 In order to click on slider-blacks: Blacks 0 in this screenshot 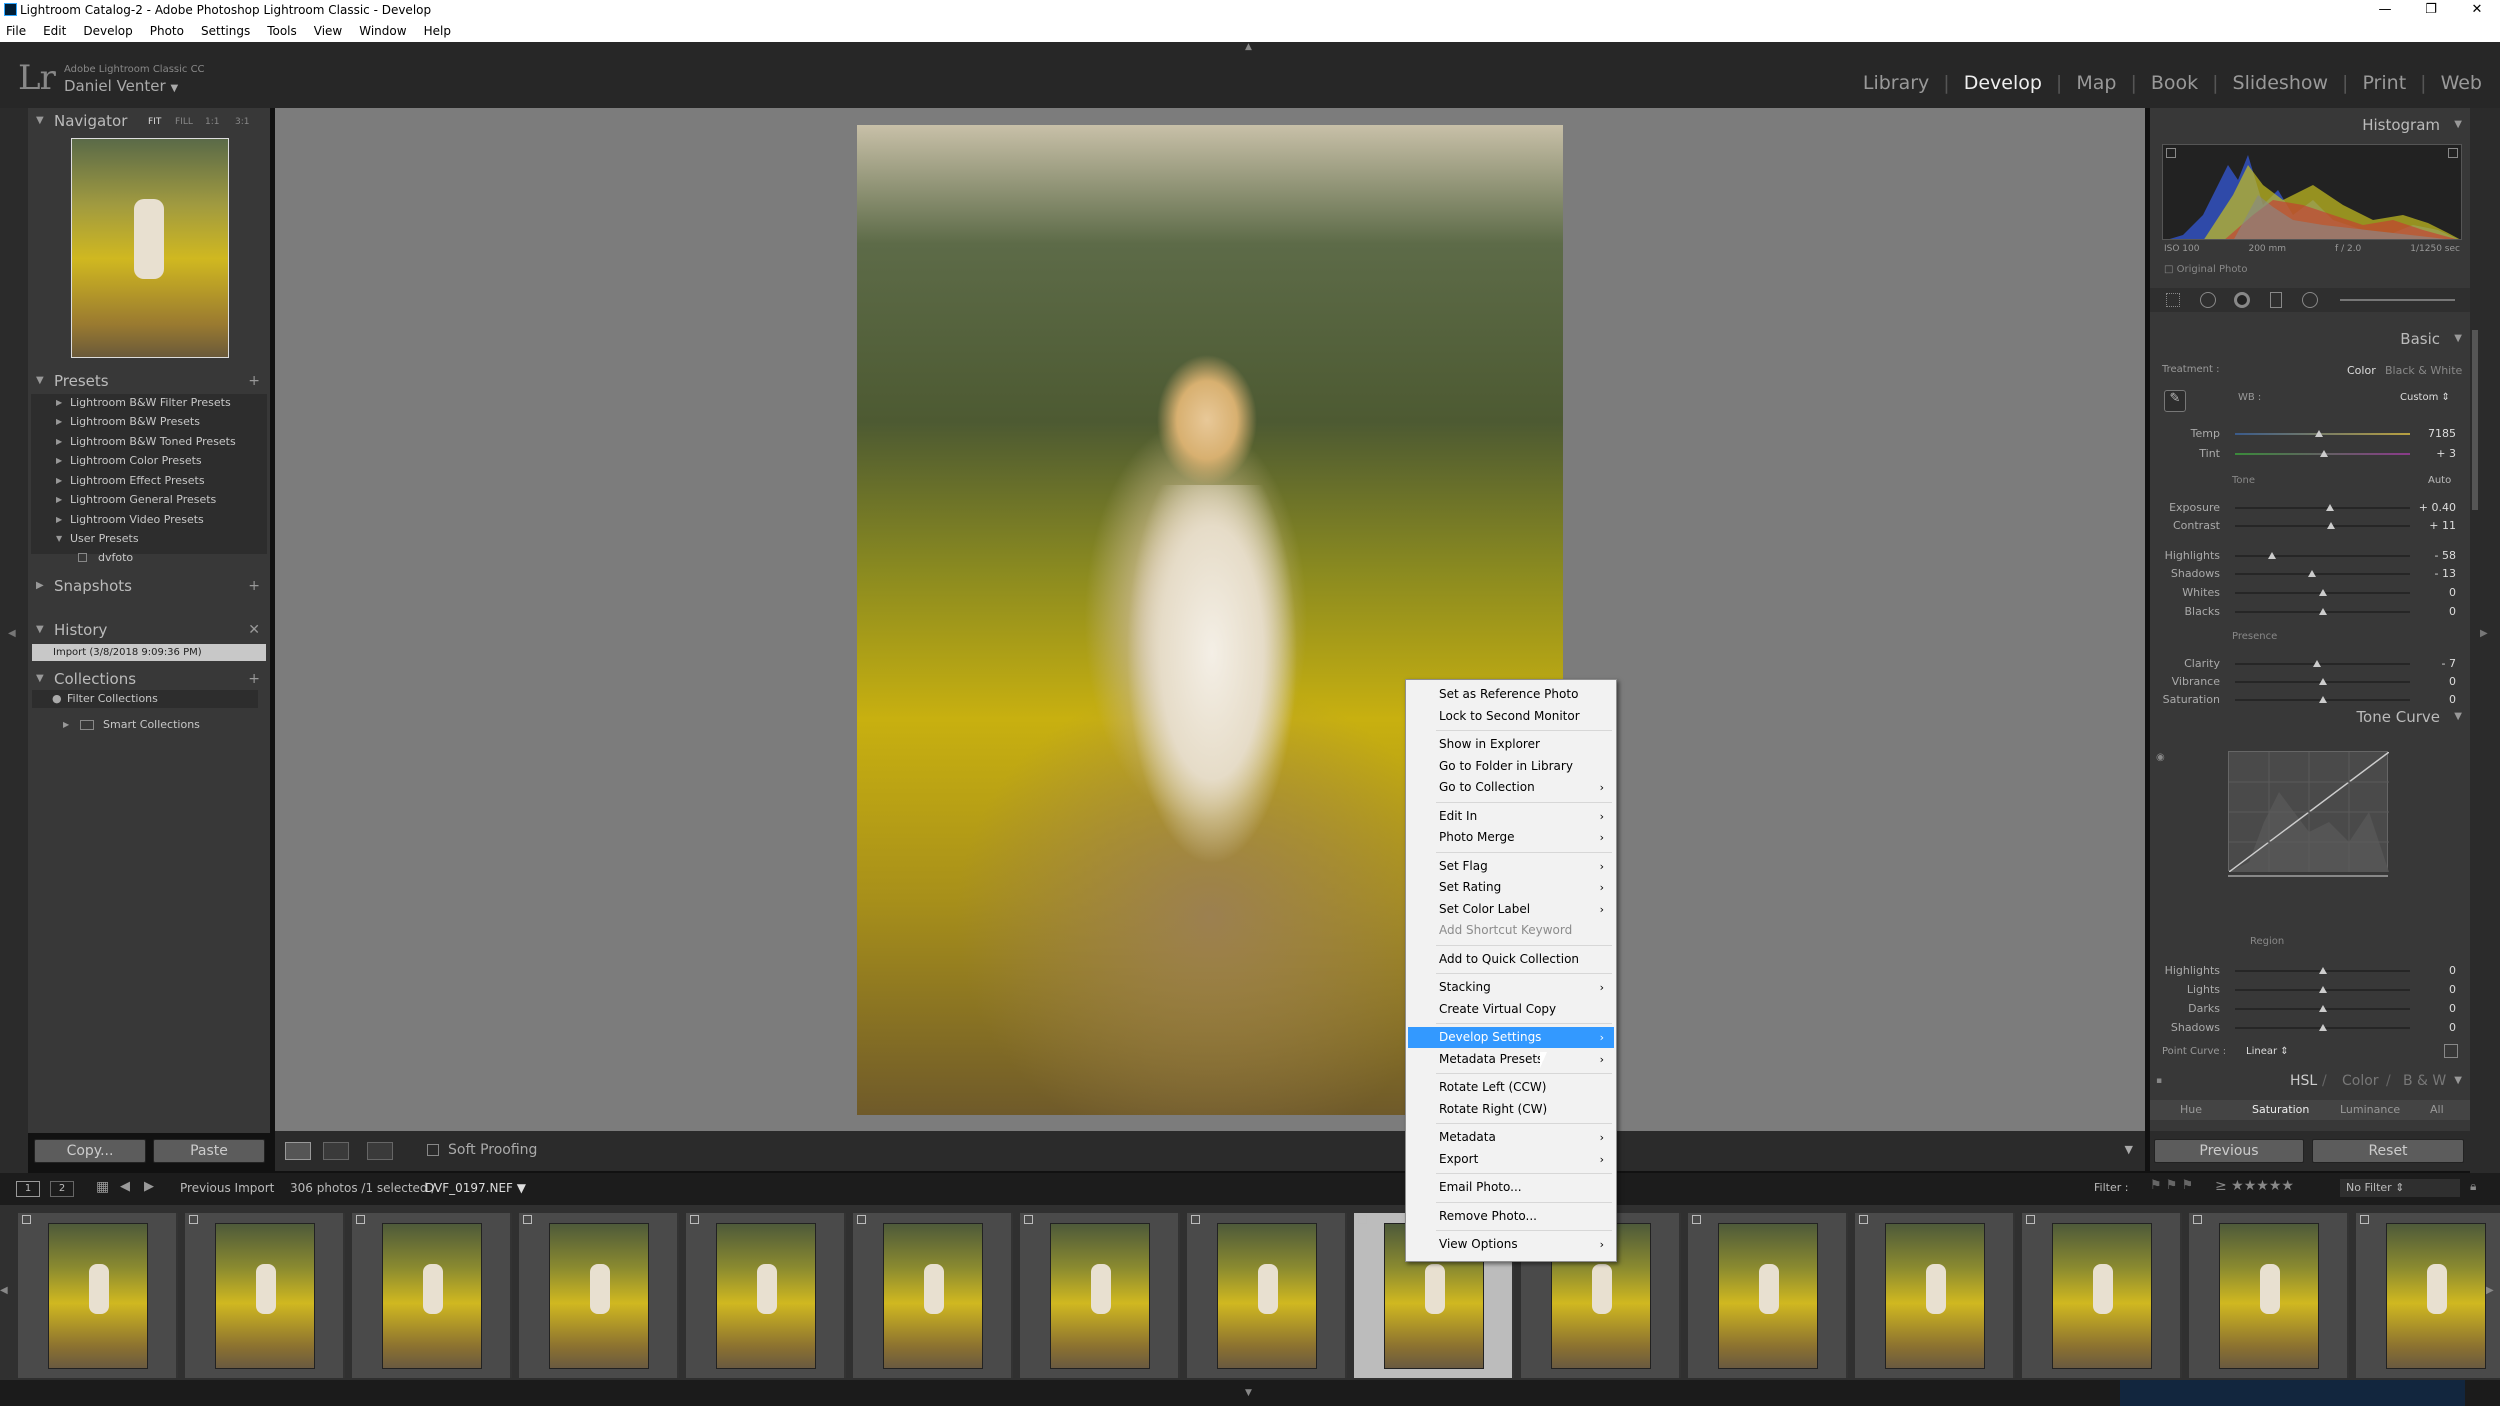, I will do `click(2310, 612)`.